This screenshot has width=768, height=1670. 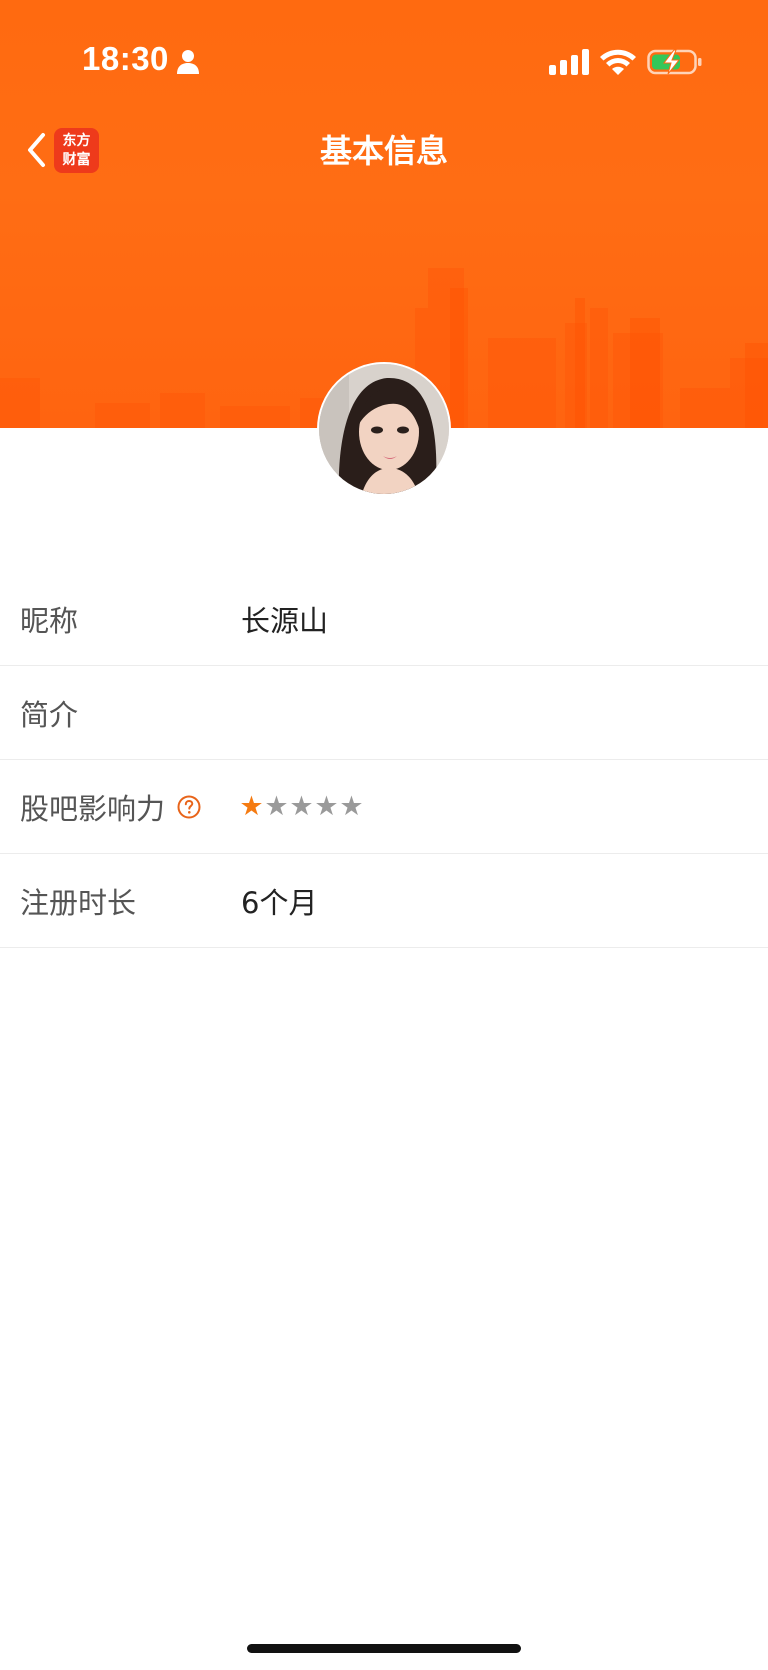 I want to click on battery-charging-icon, so click(x=674, y=62).